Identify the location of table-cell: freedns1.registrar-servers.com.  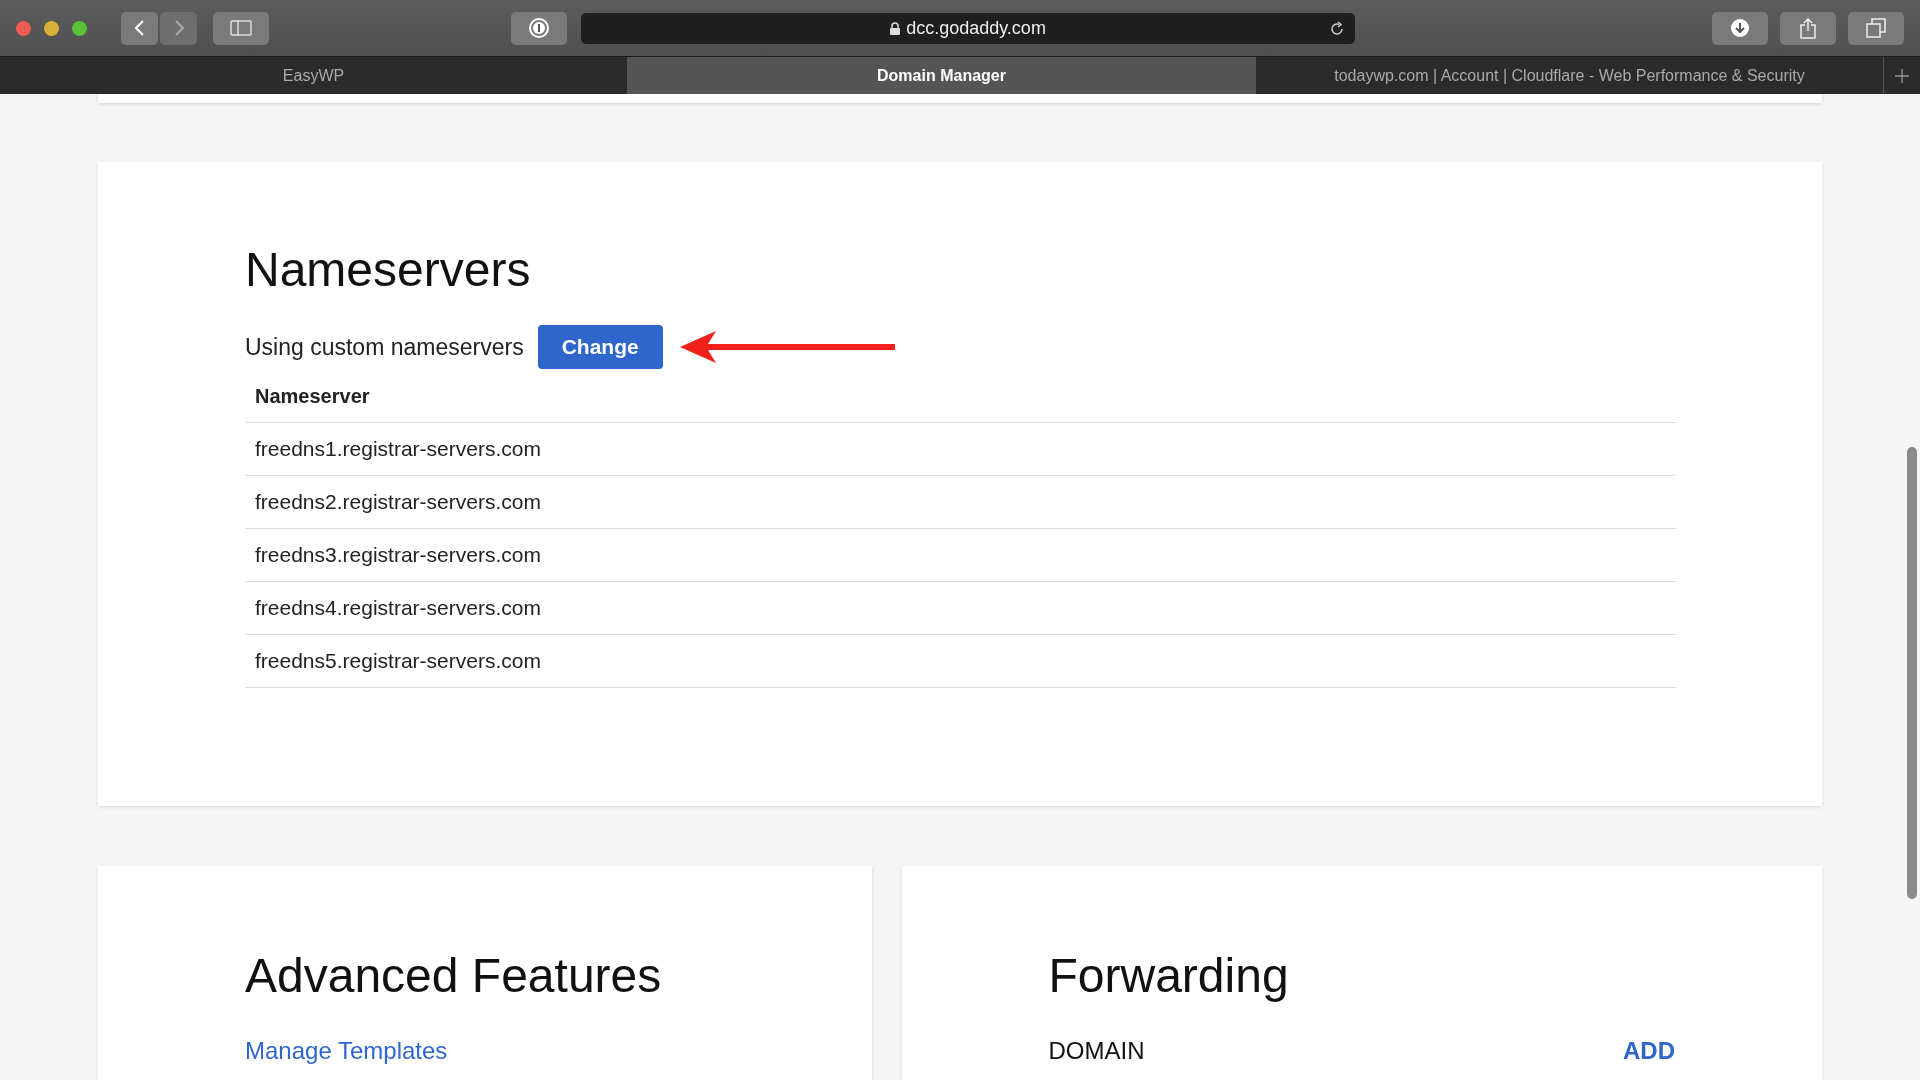
(960, 449).